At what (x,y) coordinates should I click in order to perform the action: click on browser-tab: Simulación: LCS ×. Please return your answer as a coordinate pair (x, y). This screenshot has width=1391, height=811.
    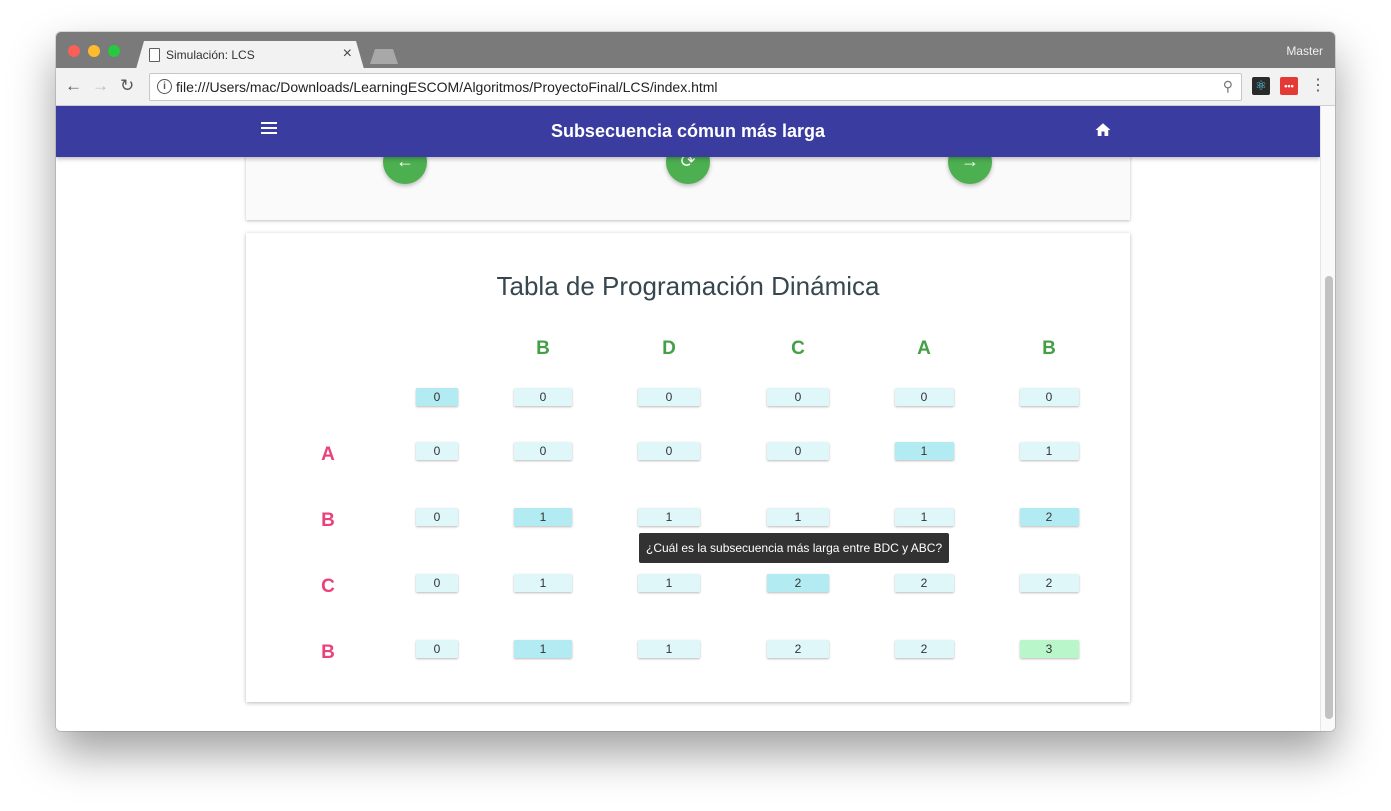
    Looking at the image, I should click on (250, 55).